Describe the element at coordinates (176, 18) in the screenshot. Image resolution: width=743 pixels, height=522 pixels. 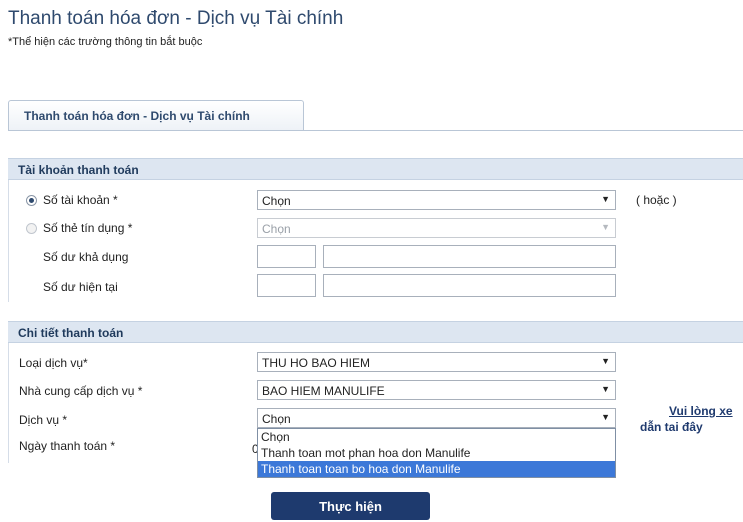
I see `page-title: Thanh toán hóa đơn - Dịch vụ Tài chính` at that location.